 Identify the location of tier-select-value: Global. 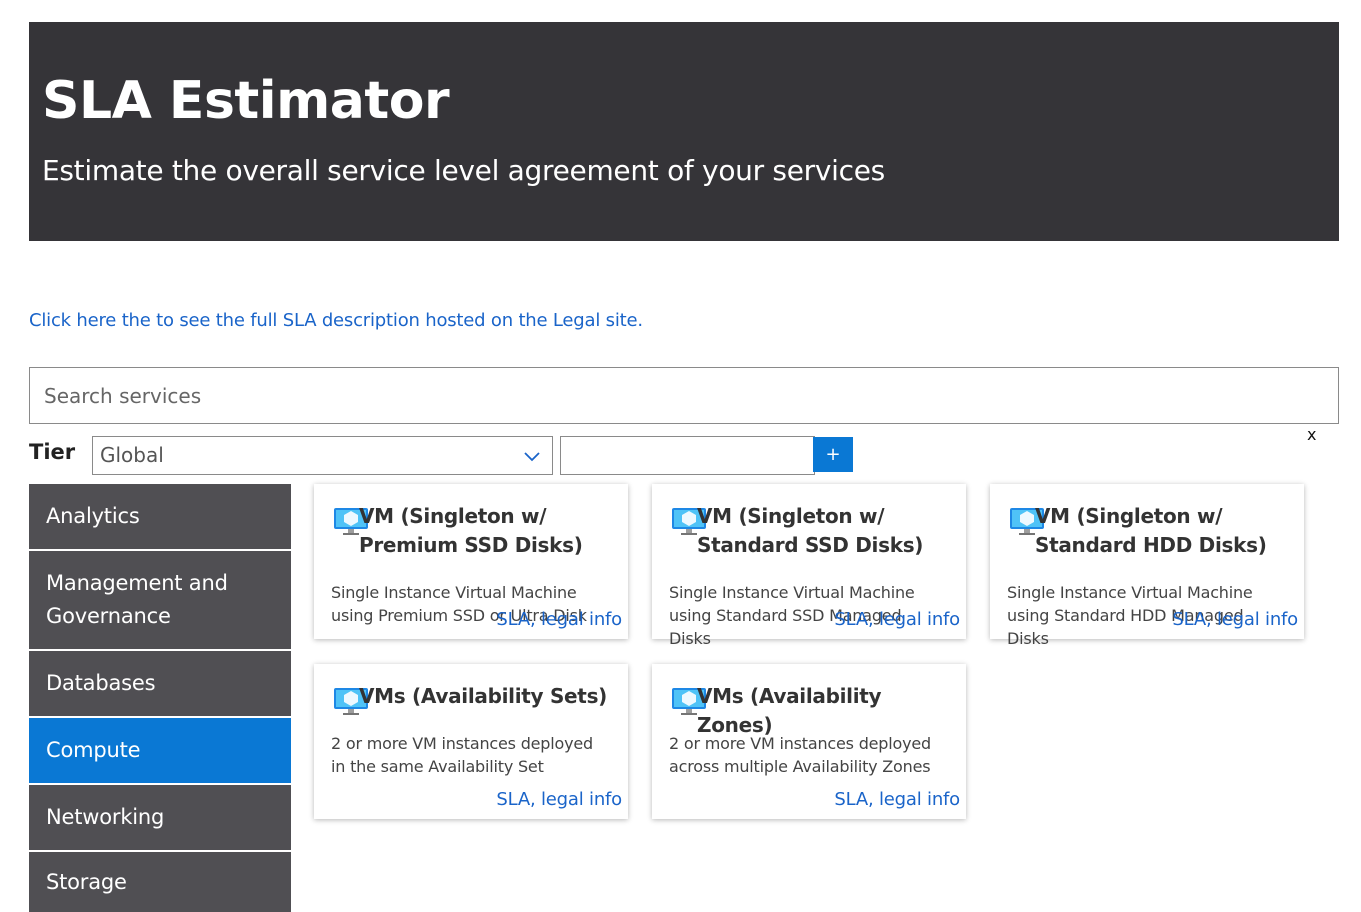
(132, 455).